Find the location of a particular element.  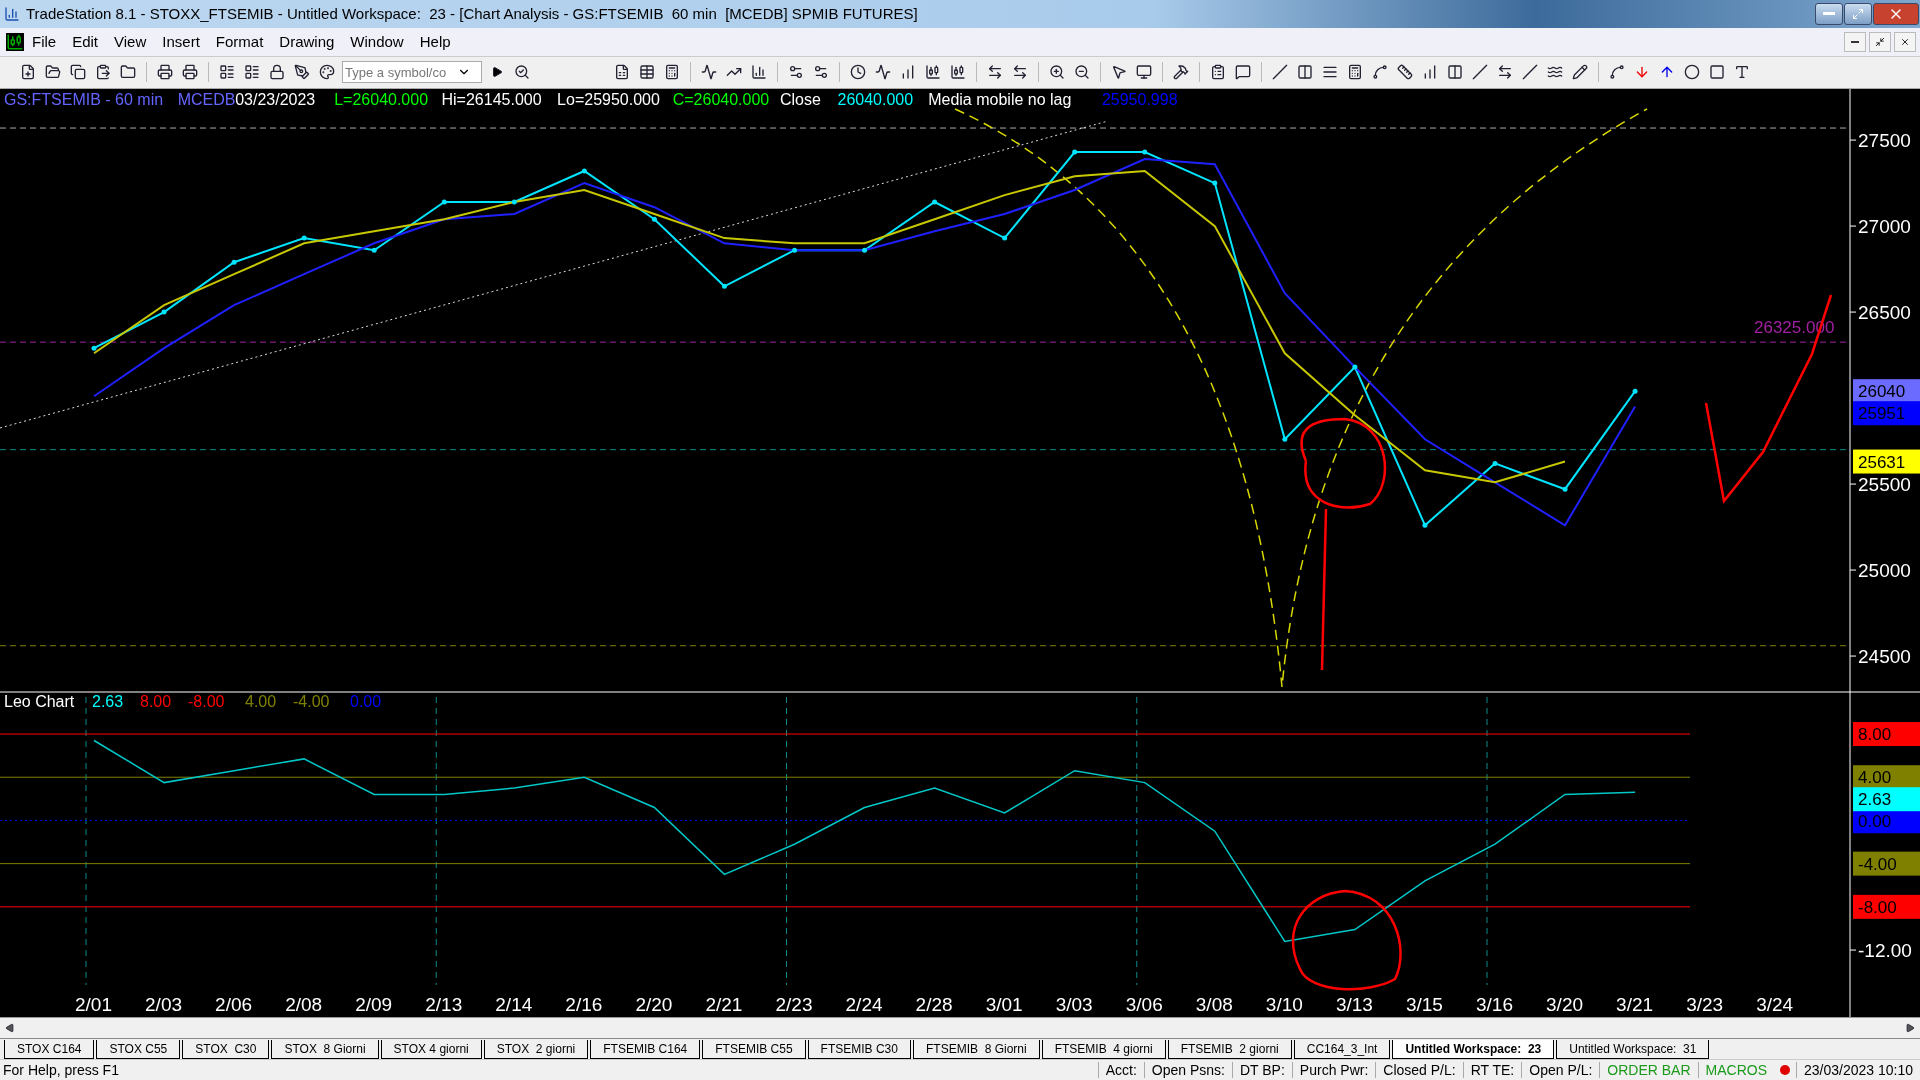

status-field: Acct: is located at coordinates (1120, 1070).